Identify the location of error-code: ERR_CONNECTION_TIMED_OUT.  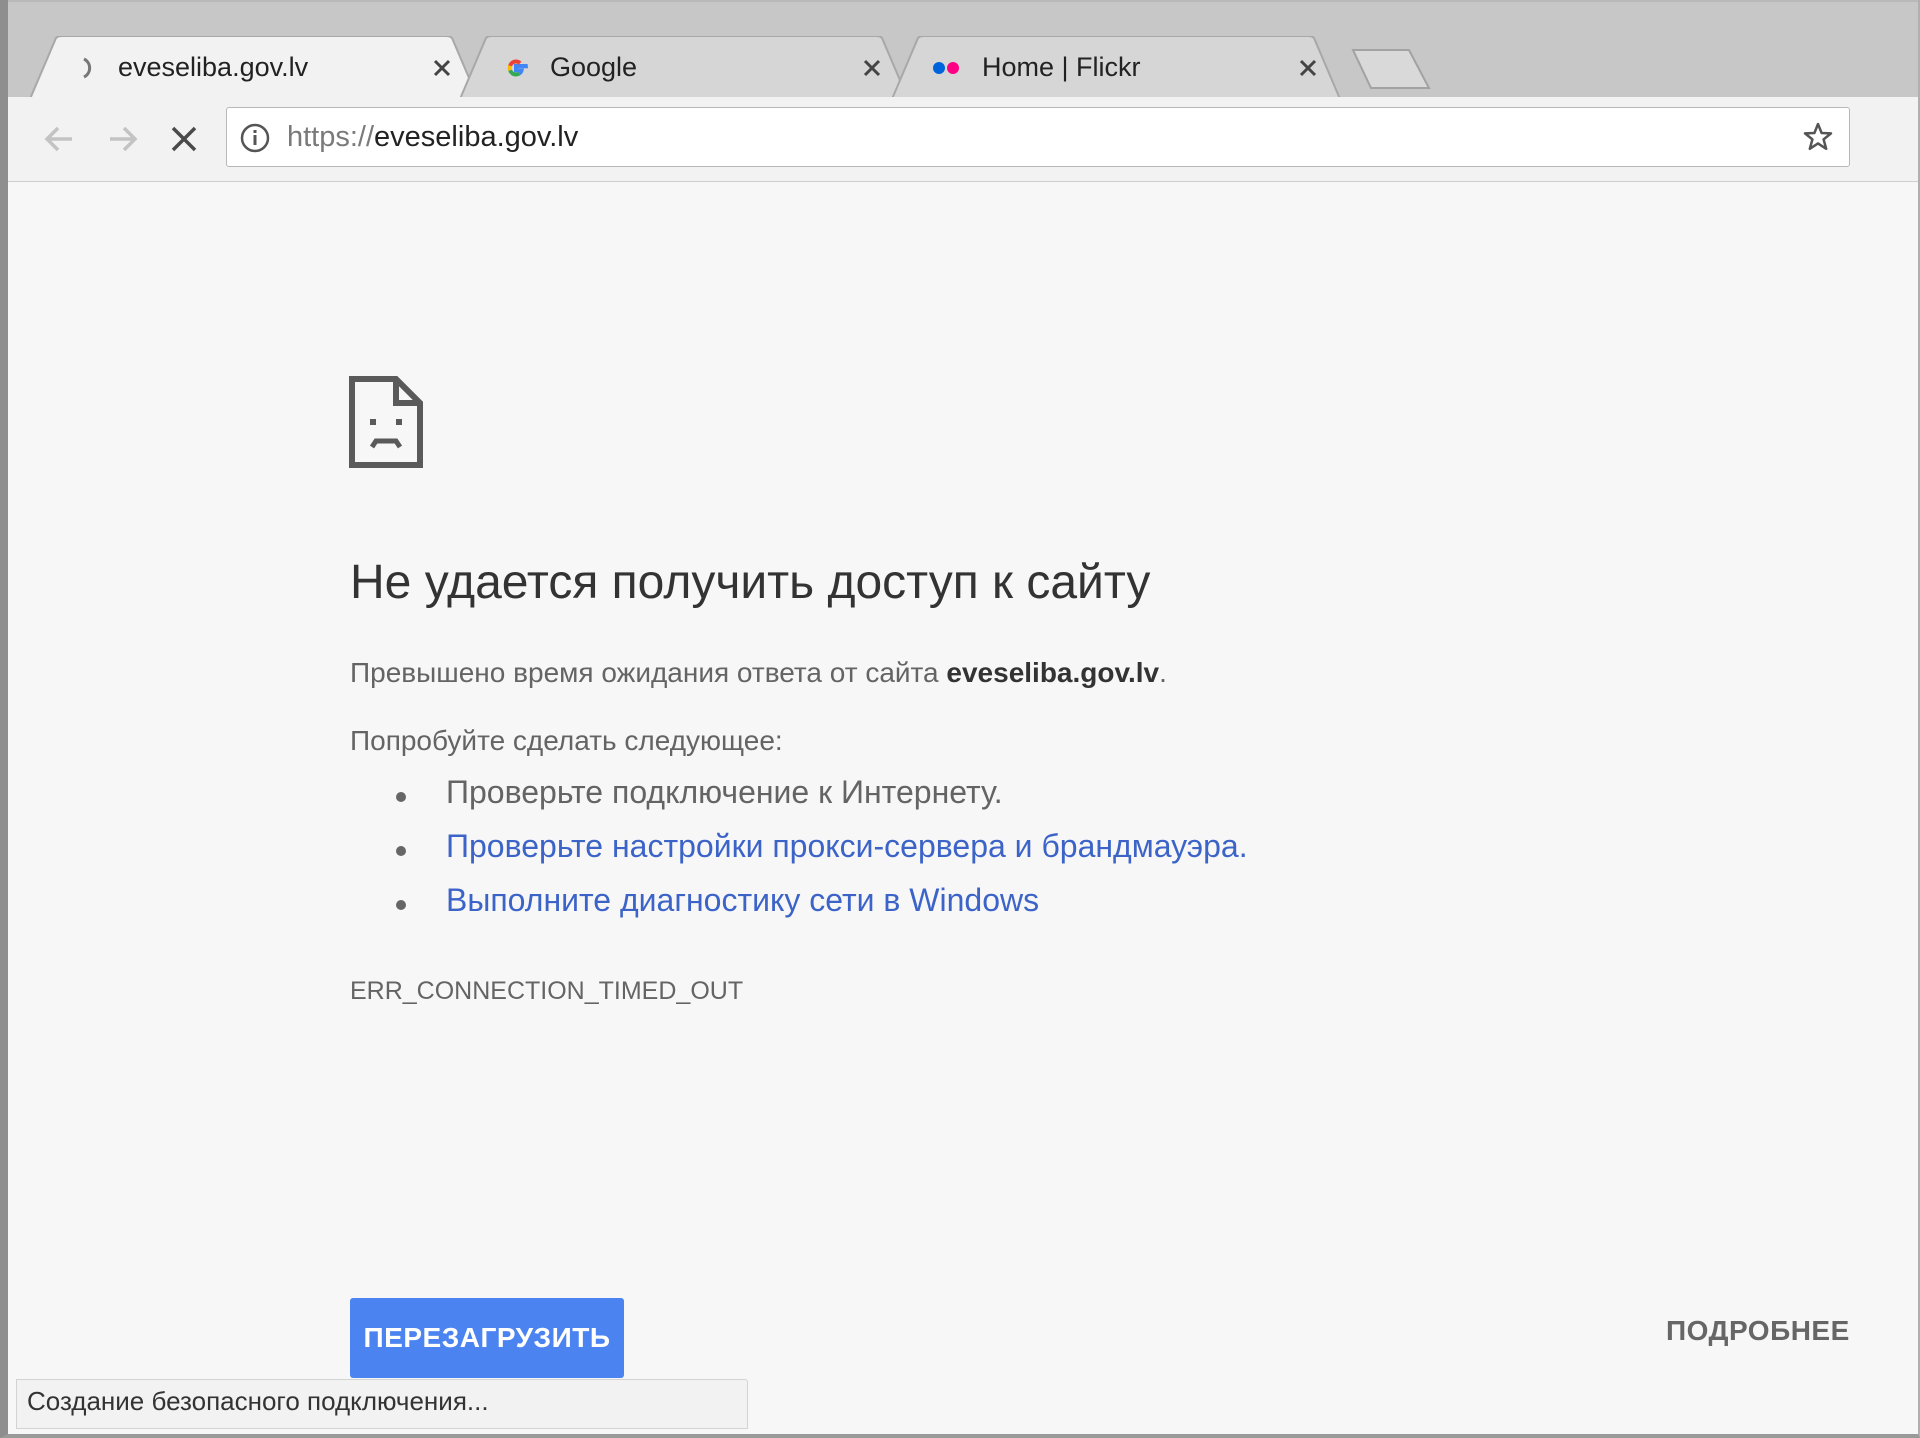
(547, 991).